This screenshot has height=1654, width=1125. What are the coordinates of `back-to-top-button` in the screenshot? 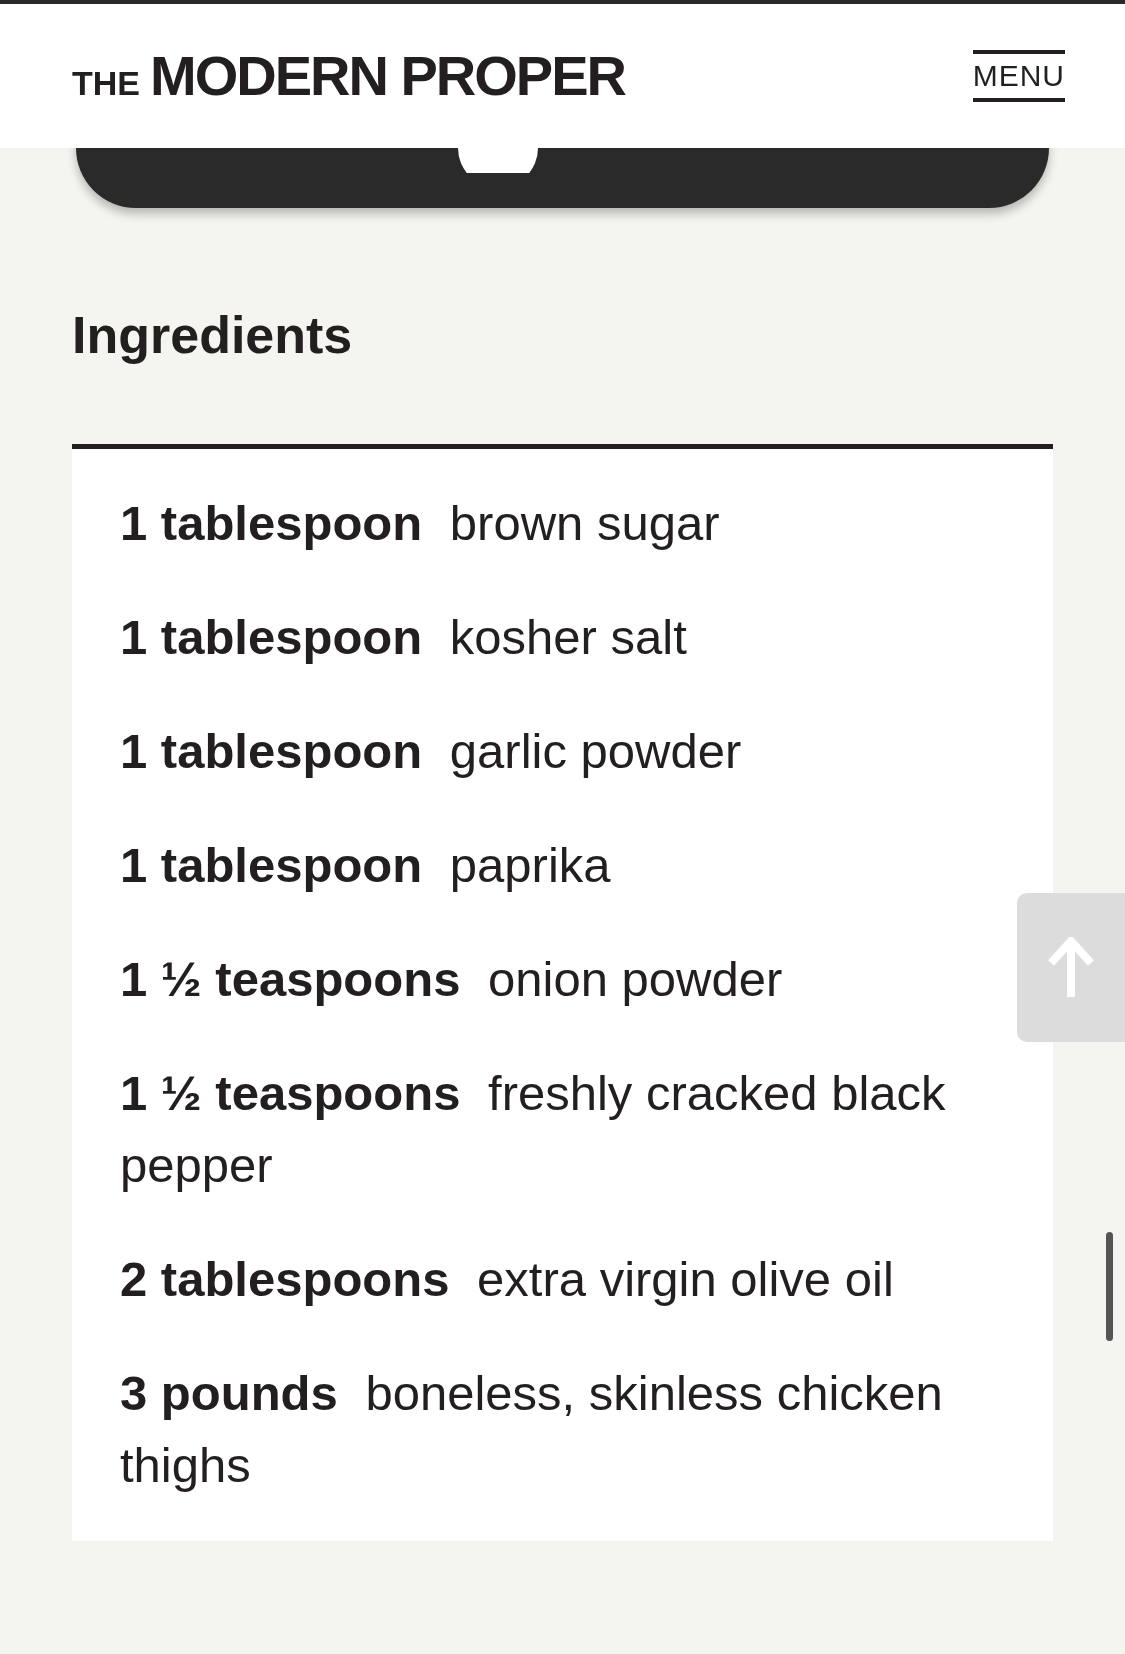 It's located at (1071, 967).